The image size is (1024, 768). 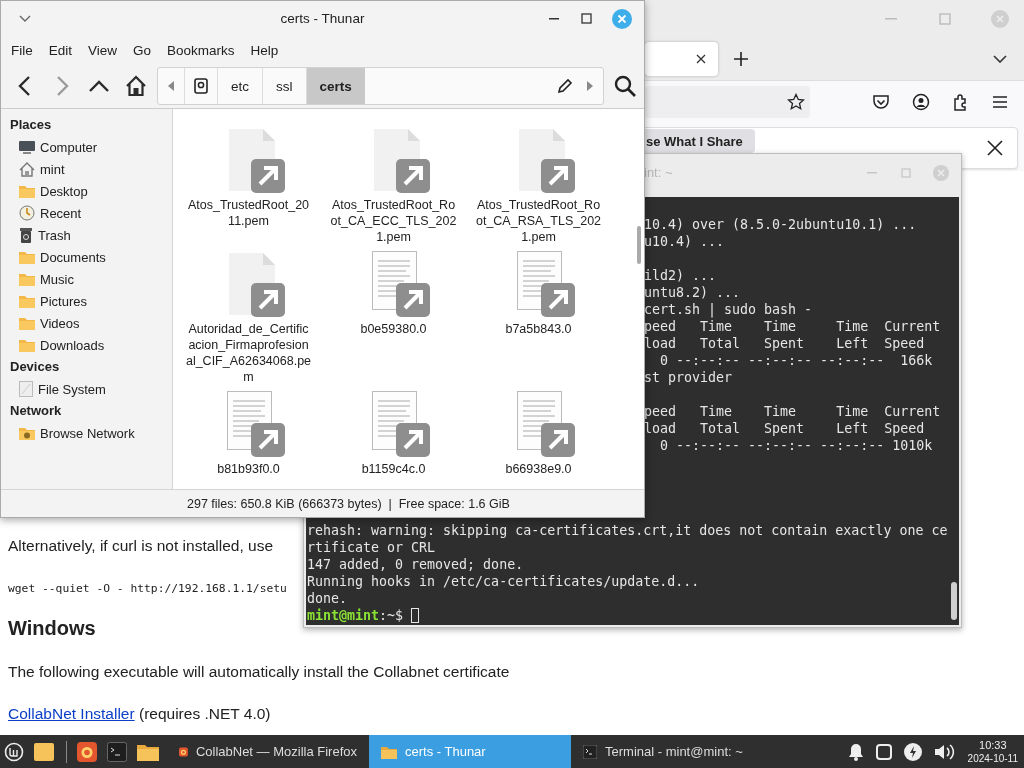 I want to click on menu-item: View, so click(x=103, y=50).